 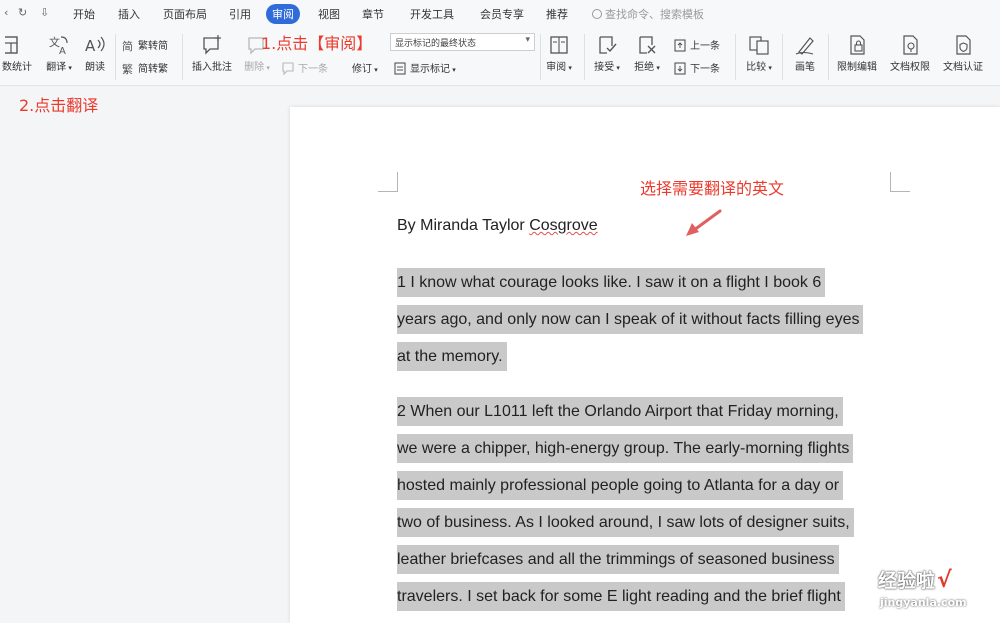 I want to click on tab-developer: 开发工具, so click(x=432, y=14).